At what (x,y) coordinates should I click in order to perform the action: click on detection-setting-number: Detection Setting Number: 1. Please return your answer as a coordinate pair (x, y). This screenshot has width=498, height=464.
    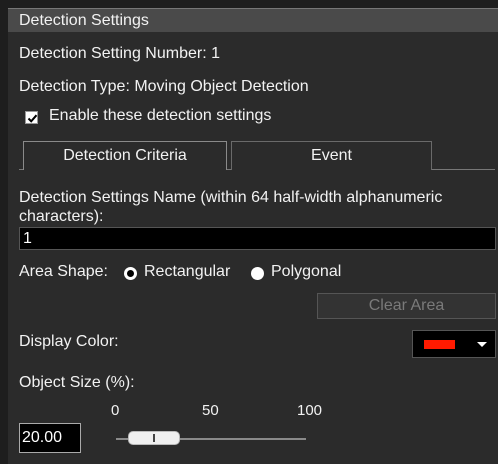
    Looking at the image, I should click on (119, 53).